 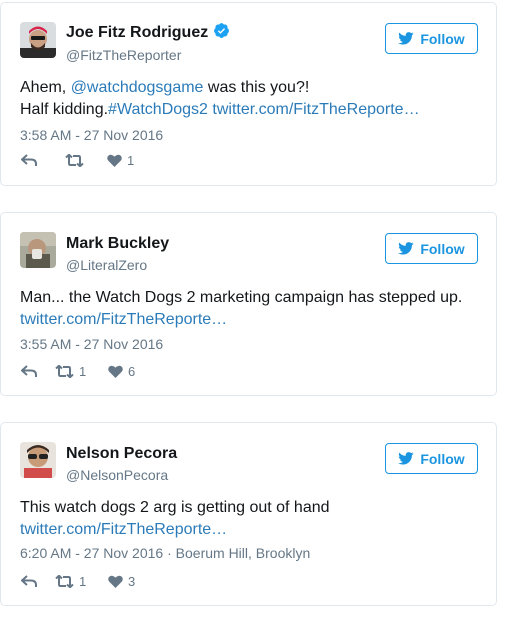 I want to click on tweet-actions: 1 3, so click(x=78, y=581).